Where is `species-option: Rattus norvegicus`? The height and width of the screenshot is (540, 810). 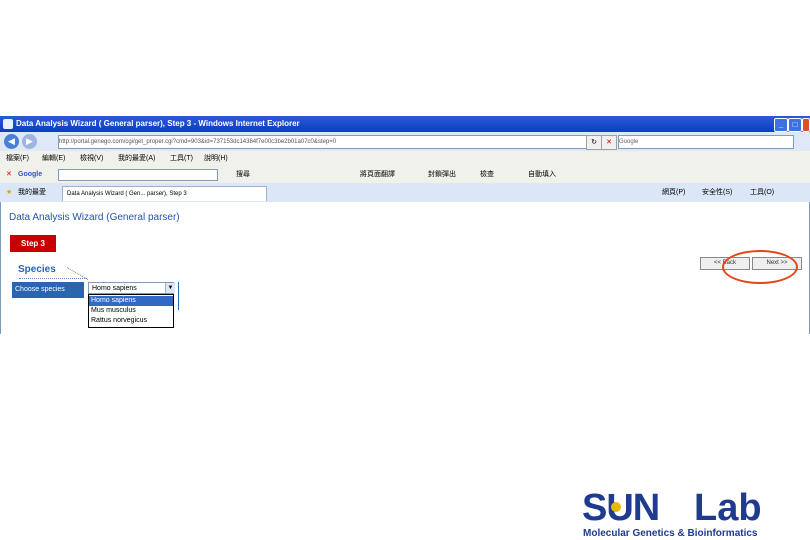
species-option: Rattus norvegicus is located at coordinates (131, 321).